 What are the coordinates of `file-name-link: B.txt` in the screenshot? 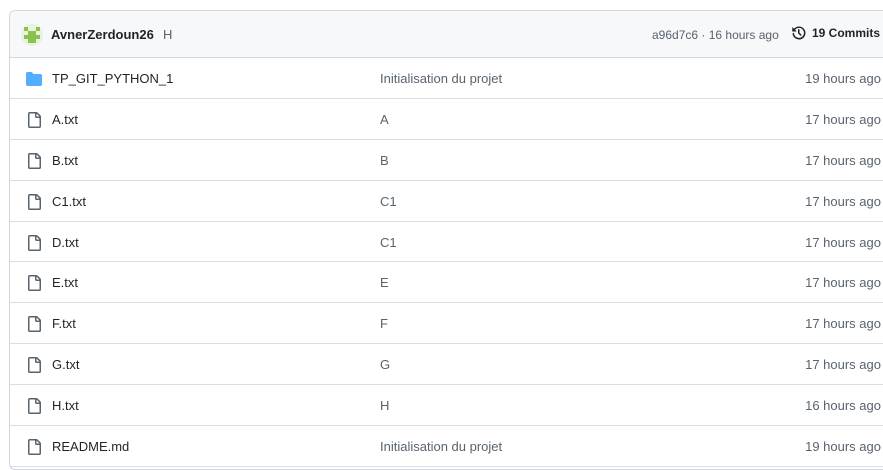 It's located at (65, 160).